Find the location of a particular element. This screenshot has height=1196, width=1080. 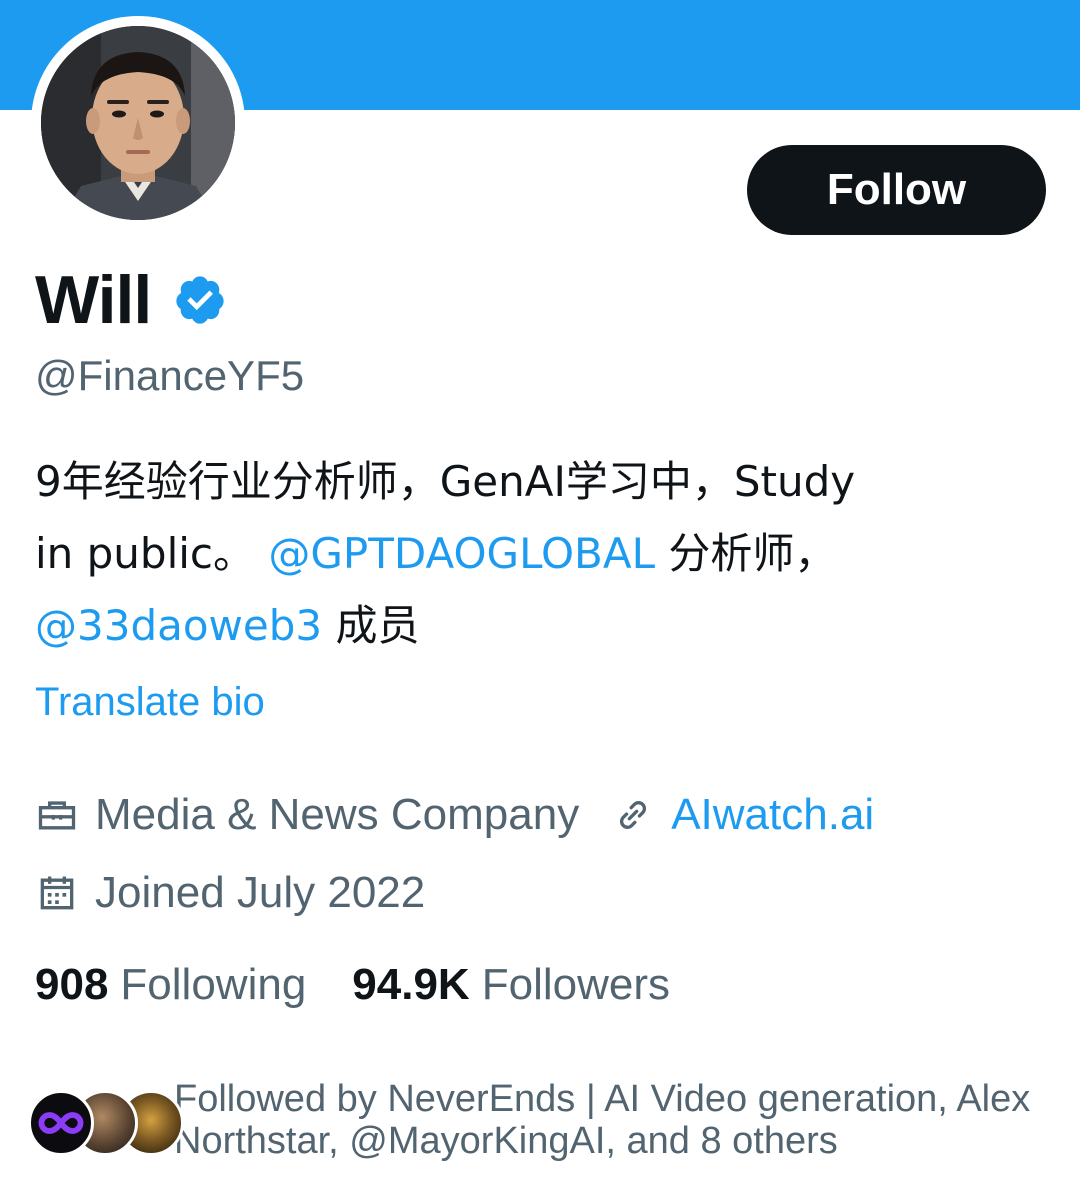

profile-meta-row: Media & News Company AIwatch.ai is located at coordinates (454, 815).